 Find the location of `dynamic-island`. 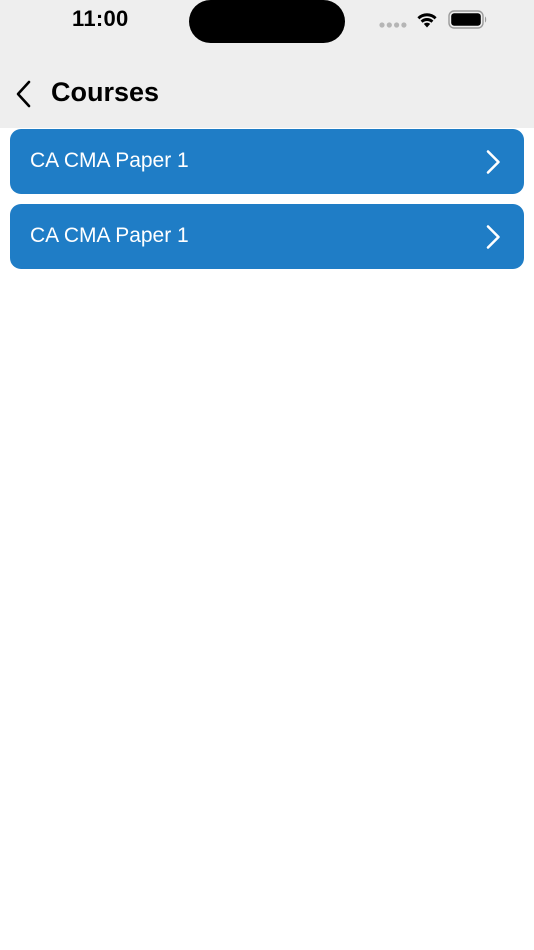

dynamic-island is located at coordinates (267, 21).